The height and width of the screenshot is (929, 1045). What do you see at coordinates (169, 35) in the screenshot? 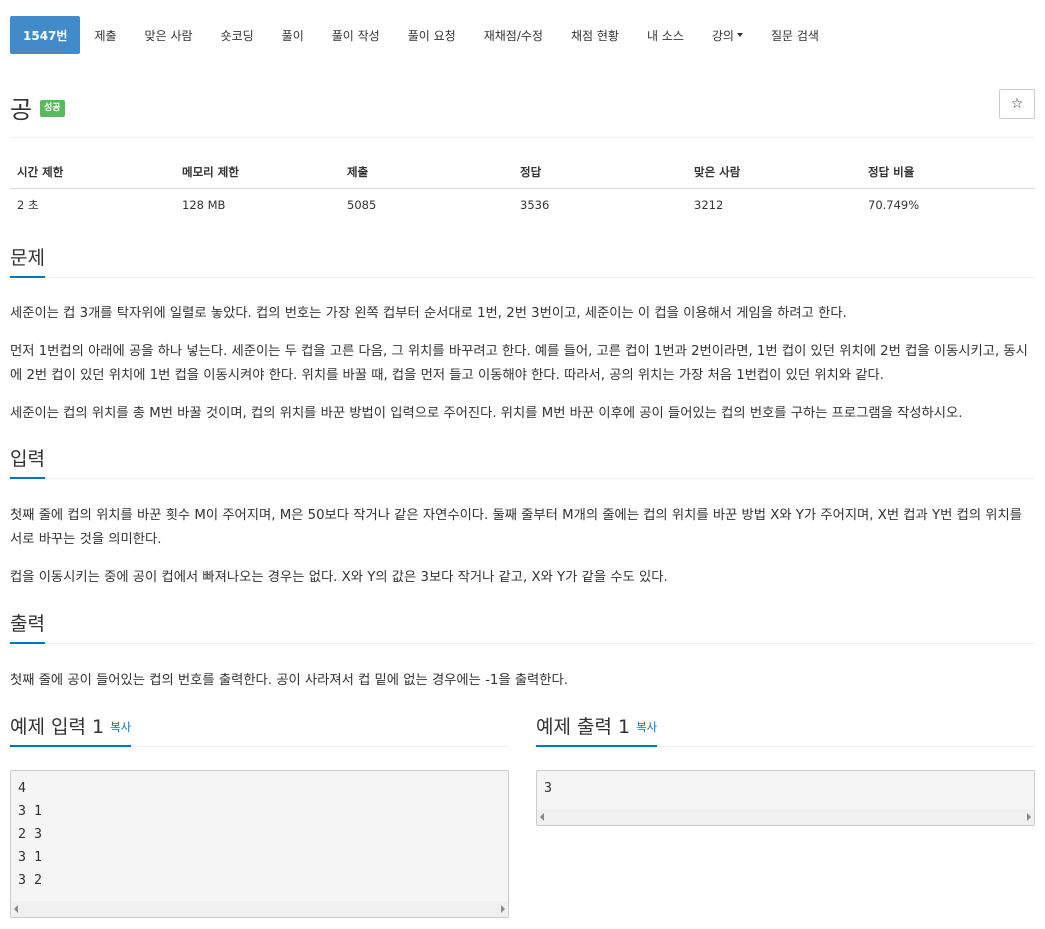
I see `nav-solved-users: 맞은 사람` at bounding box center [169, 35].